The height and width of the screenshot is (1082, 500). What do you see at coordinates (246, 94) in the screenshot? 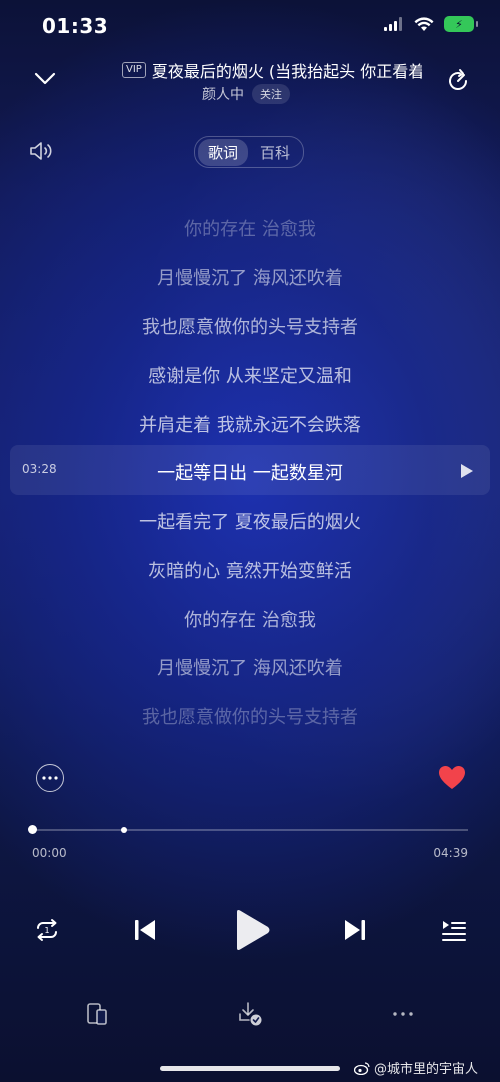
I see `artist-row: 颜人中 关注` at bounding box center [246, 94].